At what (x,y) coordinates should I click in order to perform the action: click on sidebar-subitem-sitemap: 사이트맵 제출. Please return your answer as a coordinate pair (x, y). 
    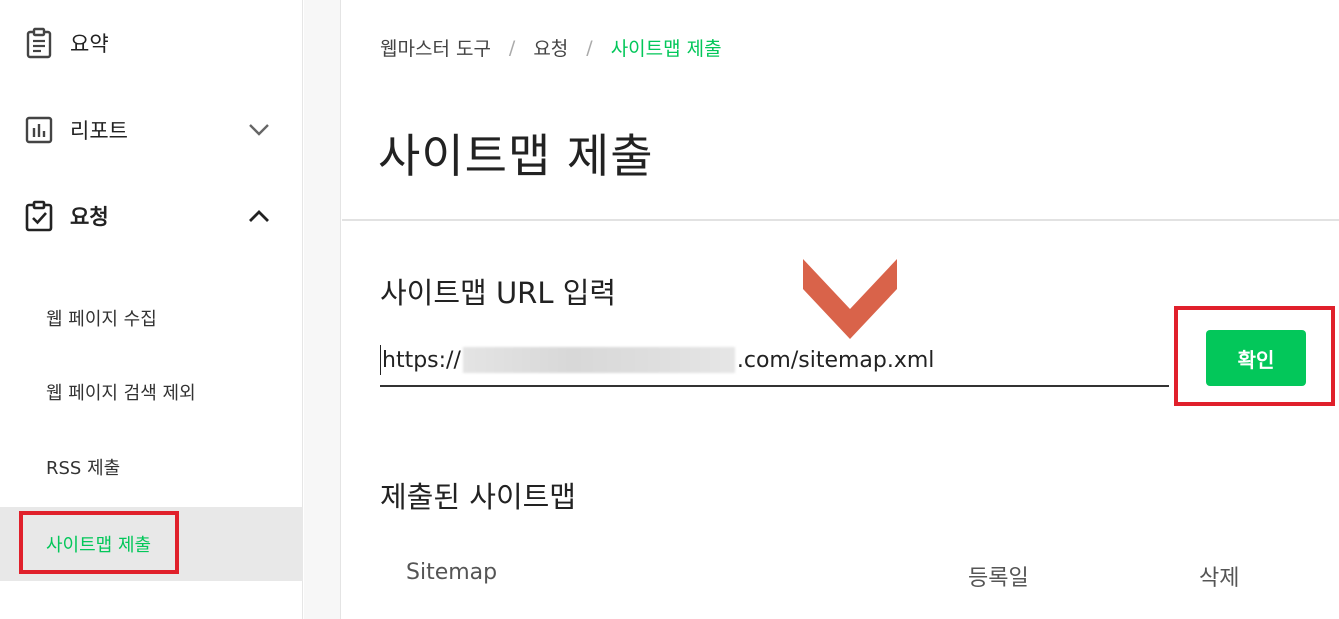
    Looking at the image, I should click on (151, 544).